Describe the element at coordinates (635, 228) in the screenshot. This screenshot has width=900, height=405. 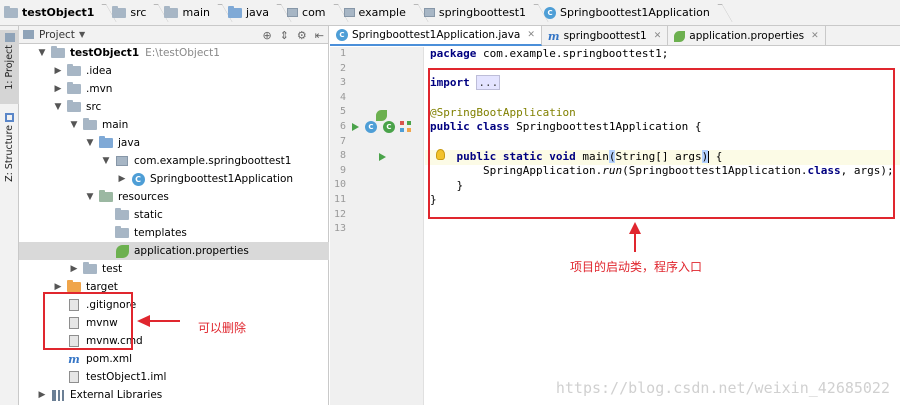
I see `up-arrow-head` at that location.